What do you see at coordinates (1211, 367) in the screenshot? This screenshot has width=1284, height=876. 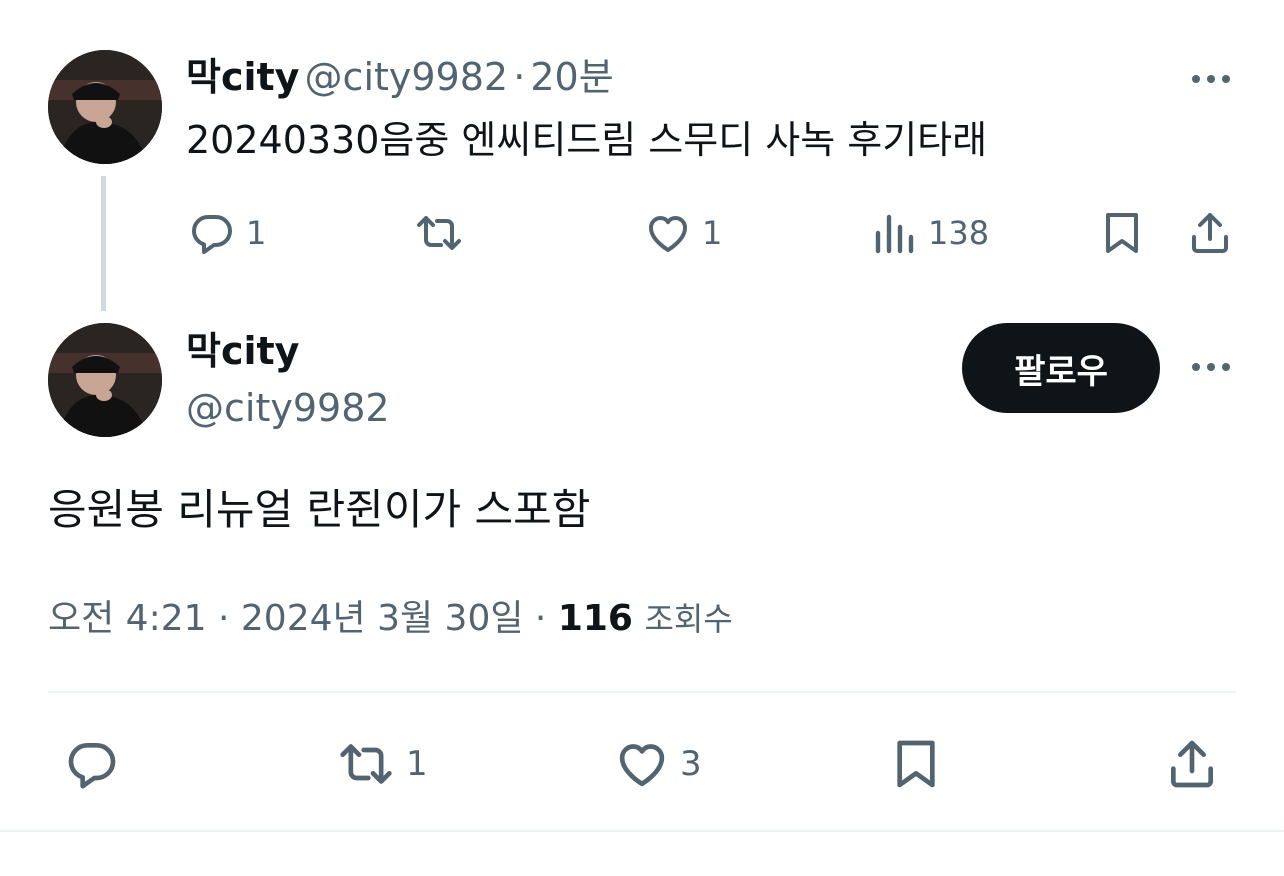 I see `main-more-dots-icon` at bounding box center [1211, 367].